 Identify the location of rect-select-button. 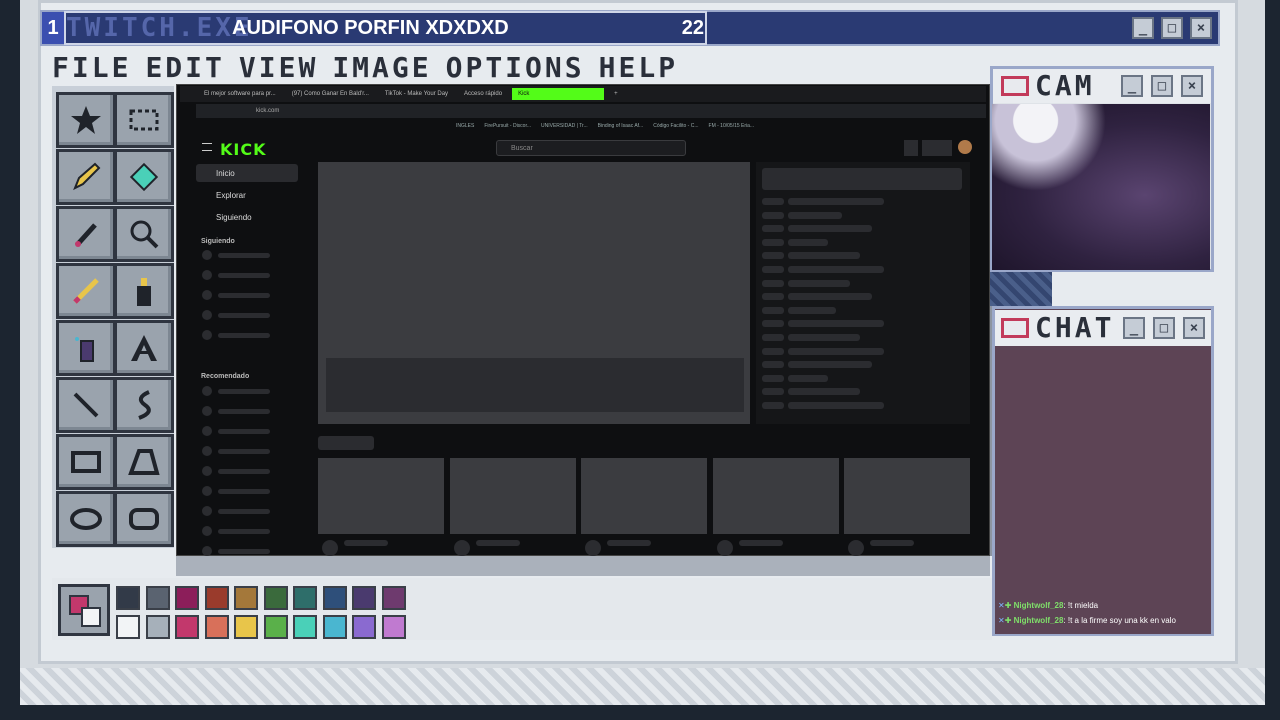
(144, 120).